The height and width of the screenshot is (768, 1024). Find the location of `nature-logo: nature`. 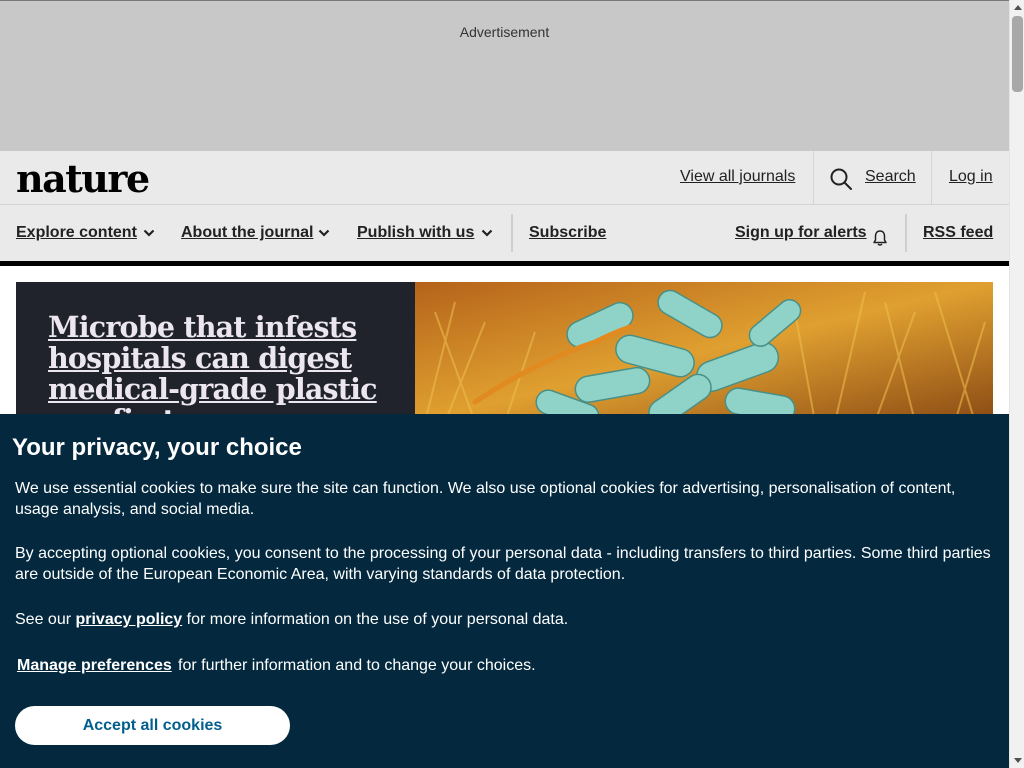

nature-logo: nature is located at coordinates (83, 178).